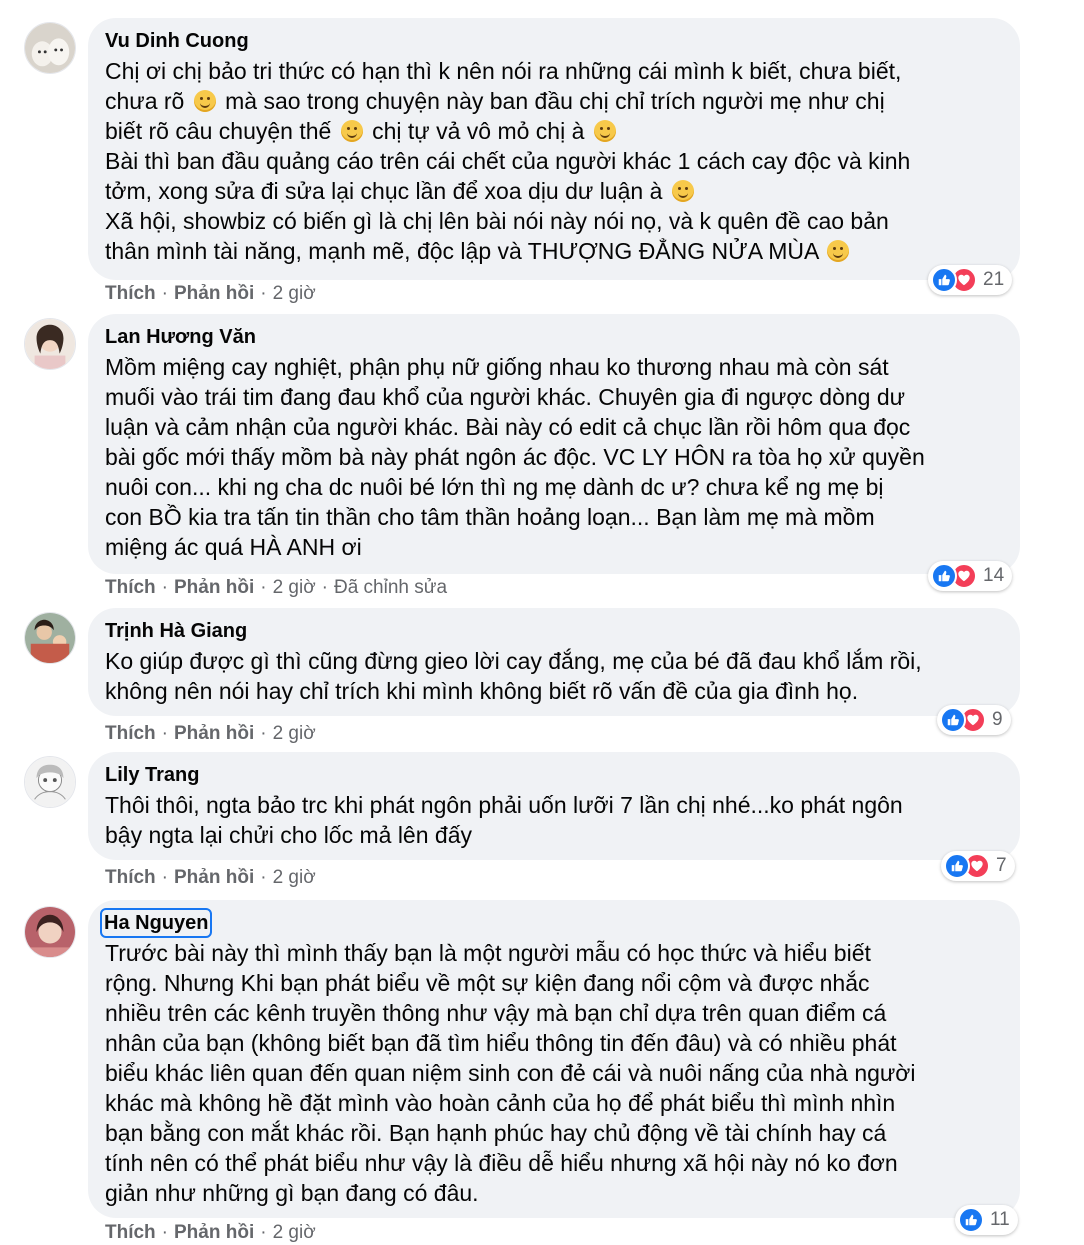  Describe the element at coordinates (233, 547) in the screenshot. I see `comment-line: miệng ác quá HÀ ANH ơi` at that location.